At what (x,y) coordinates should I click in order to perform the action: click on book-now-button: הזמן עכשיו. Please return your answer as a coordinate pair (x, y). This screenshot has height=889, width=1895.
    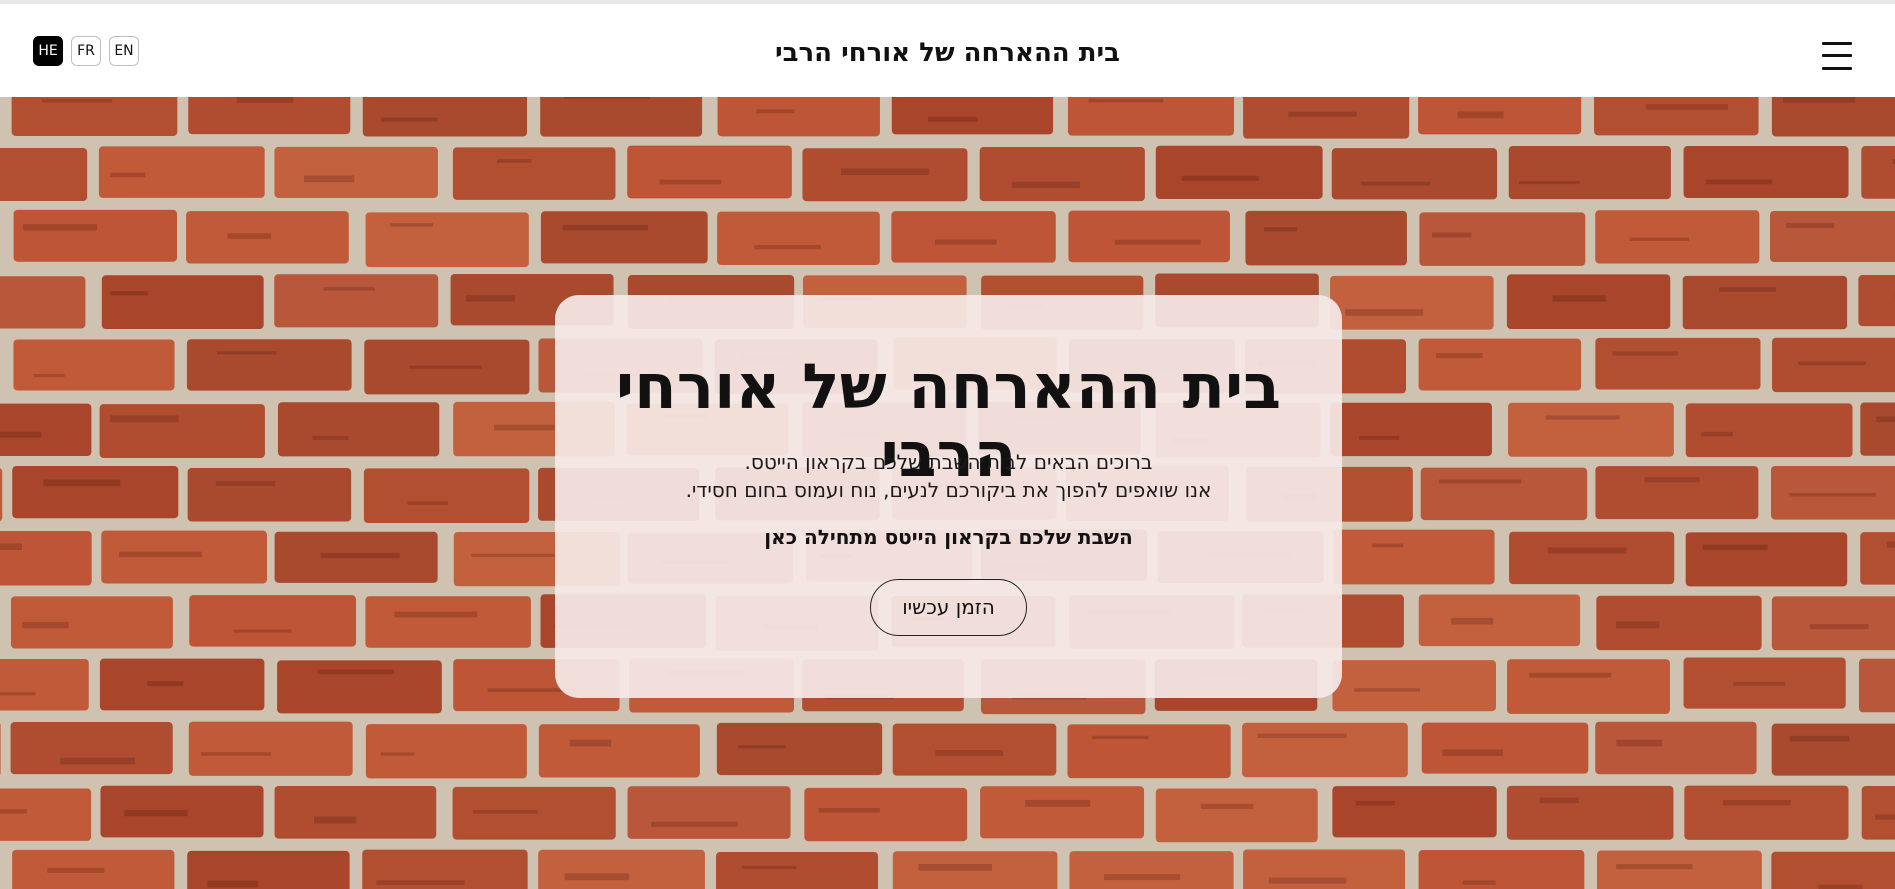
    Looking at the image, I should click on (948, 607).